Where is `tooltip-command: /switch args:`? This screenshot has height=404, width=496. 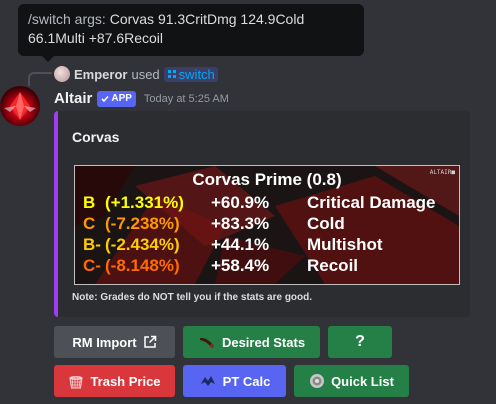
tooltip-command: /switch args: is located at coordinates (67, 19).